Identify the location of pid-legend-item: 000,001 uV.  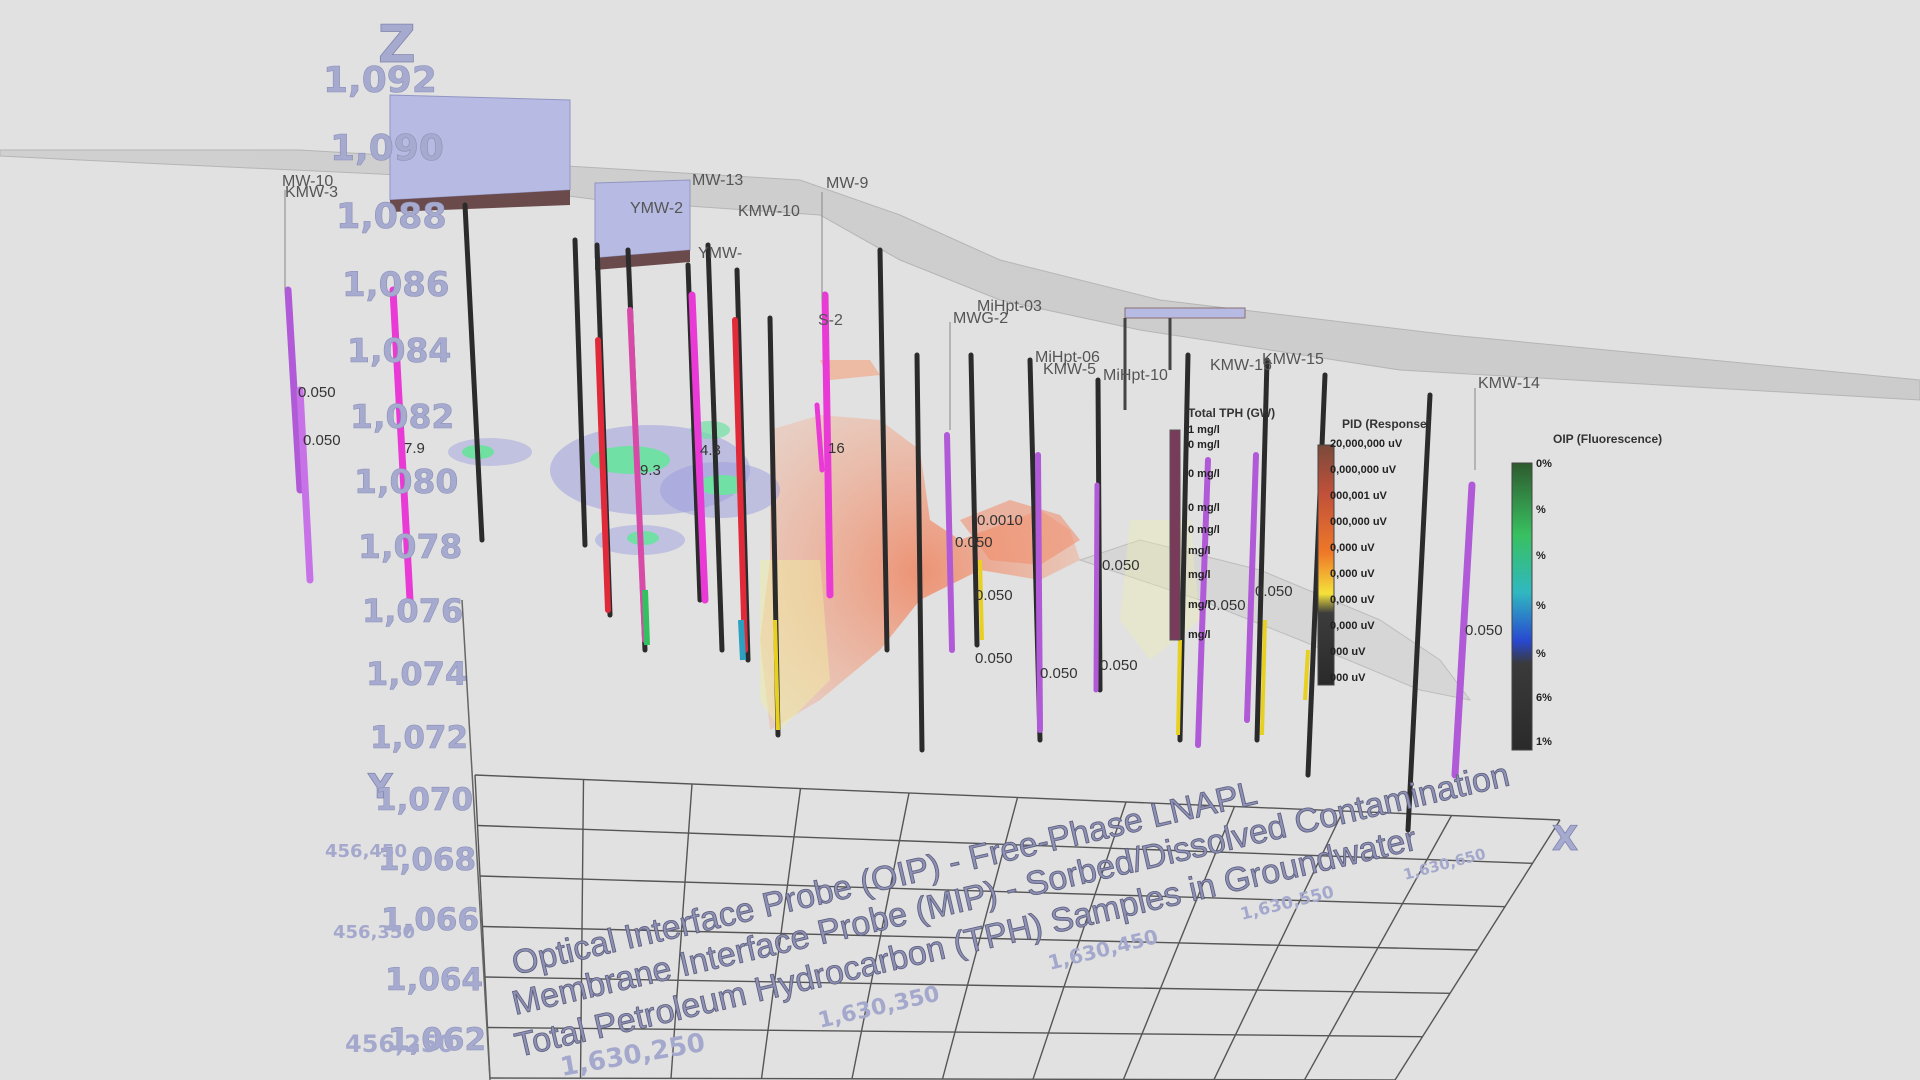
(1359, 496).